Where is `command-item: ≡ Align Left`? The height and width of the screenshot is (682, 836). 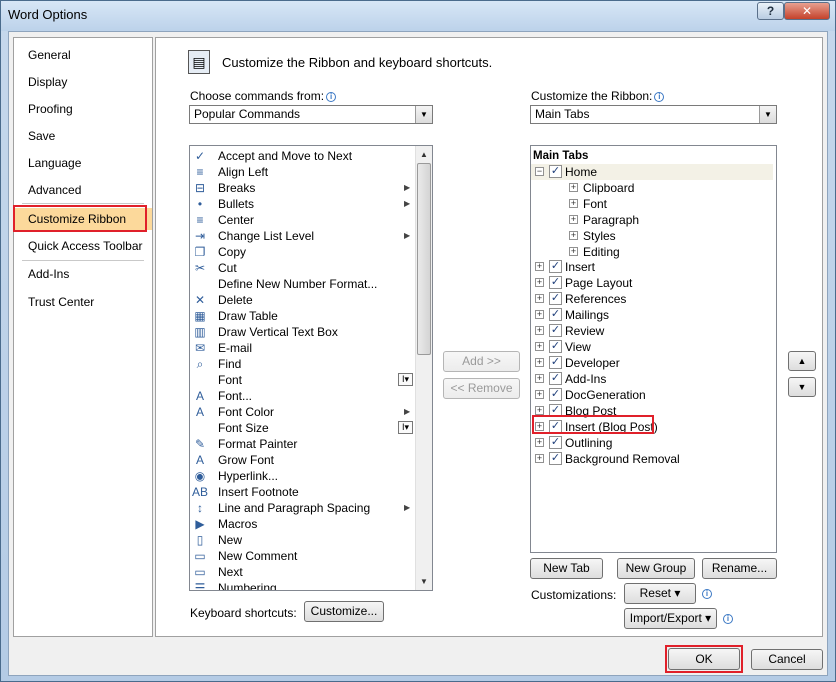
command-item: ≡ Align Left is located at coordinates (303, 172).